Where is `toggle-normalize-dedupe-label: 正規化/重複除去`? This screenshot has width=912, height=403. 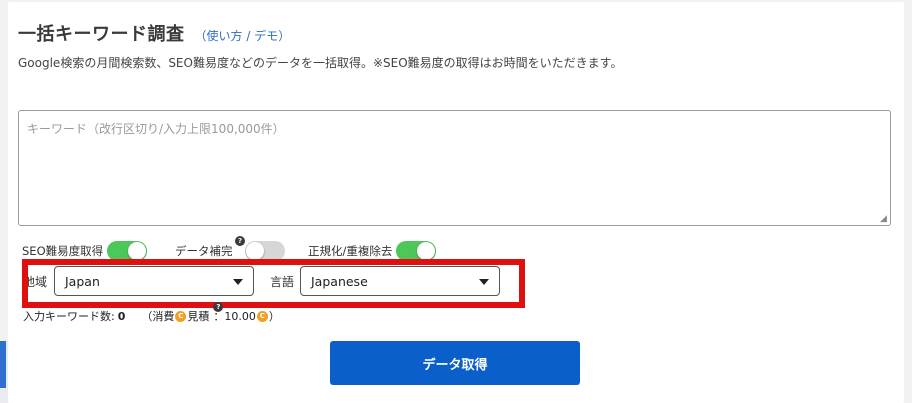 toggle-normalize-dedupe-label: 正規化/重複除去 is located at coordinates (350, 251).